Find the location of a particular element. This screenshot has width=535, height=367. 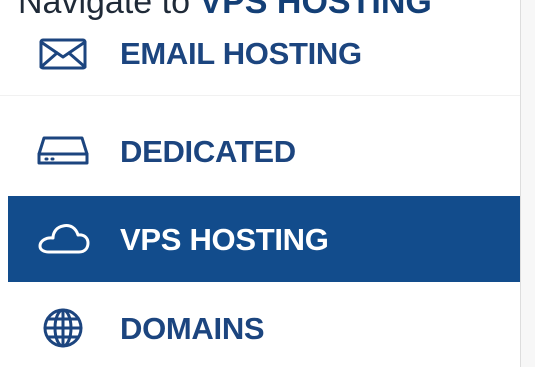

menu-item-vps-hosting-label: VPS HOSTING is located at coordinates (224, 239).